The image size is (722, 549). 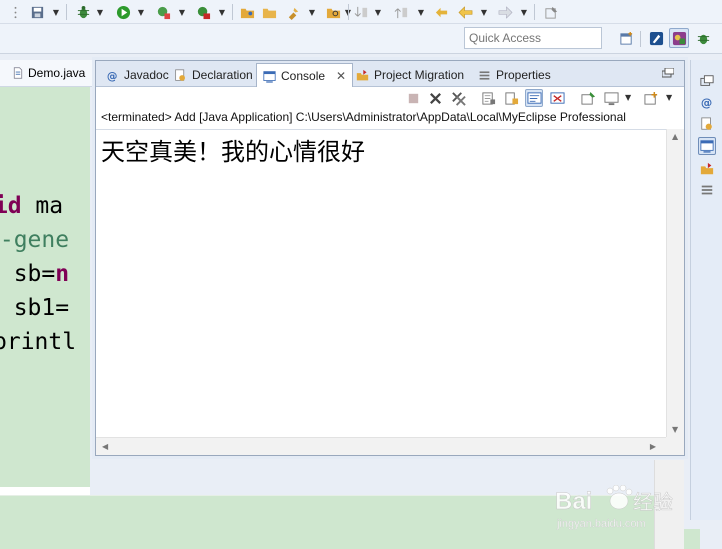 I want to click on terminate-icon, so click(x=413, y=98).